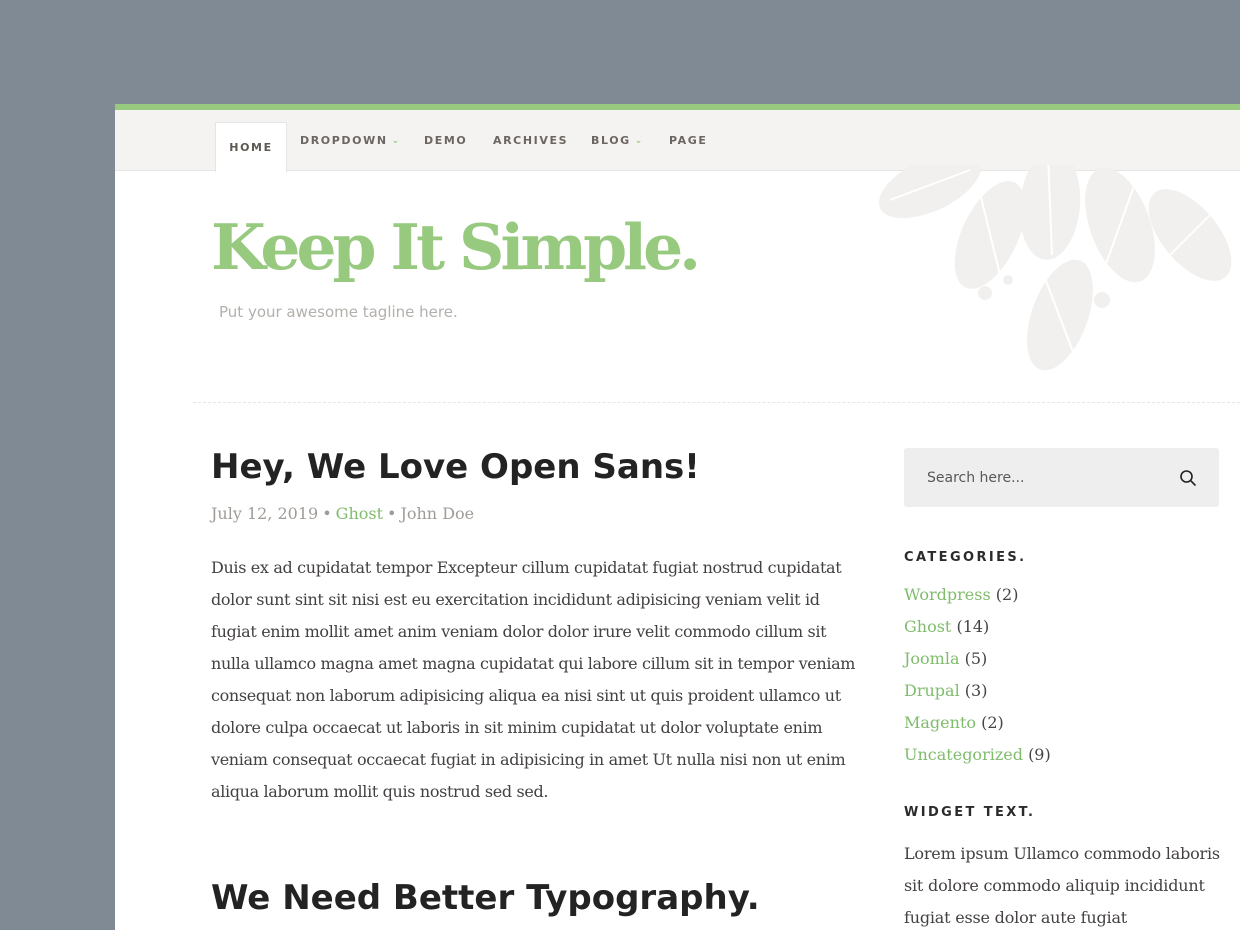 The image size is (1240, 930). What do you see at coordinates (965, 557) in the screenshot?
I see `categories-widget-title: CATEGORIES.` at bounding box center [965, 557].